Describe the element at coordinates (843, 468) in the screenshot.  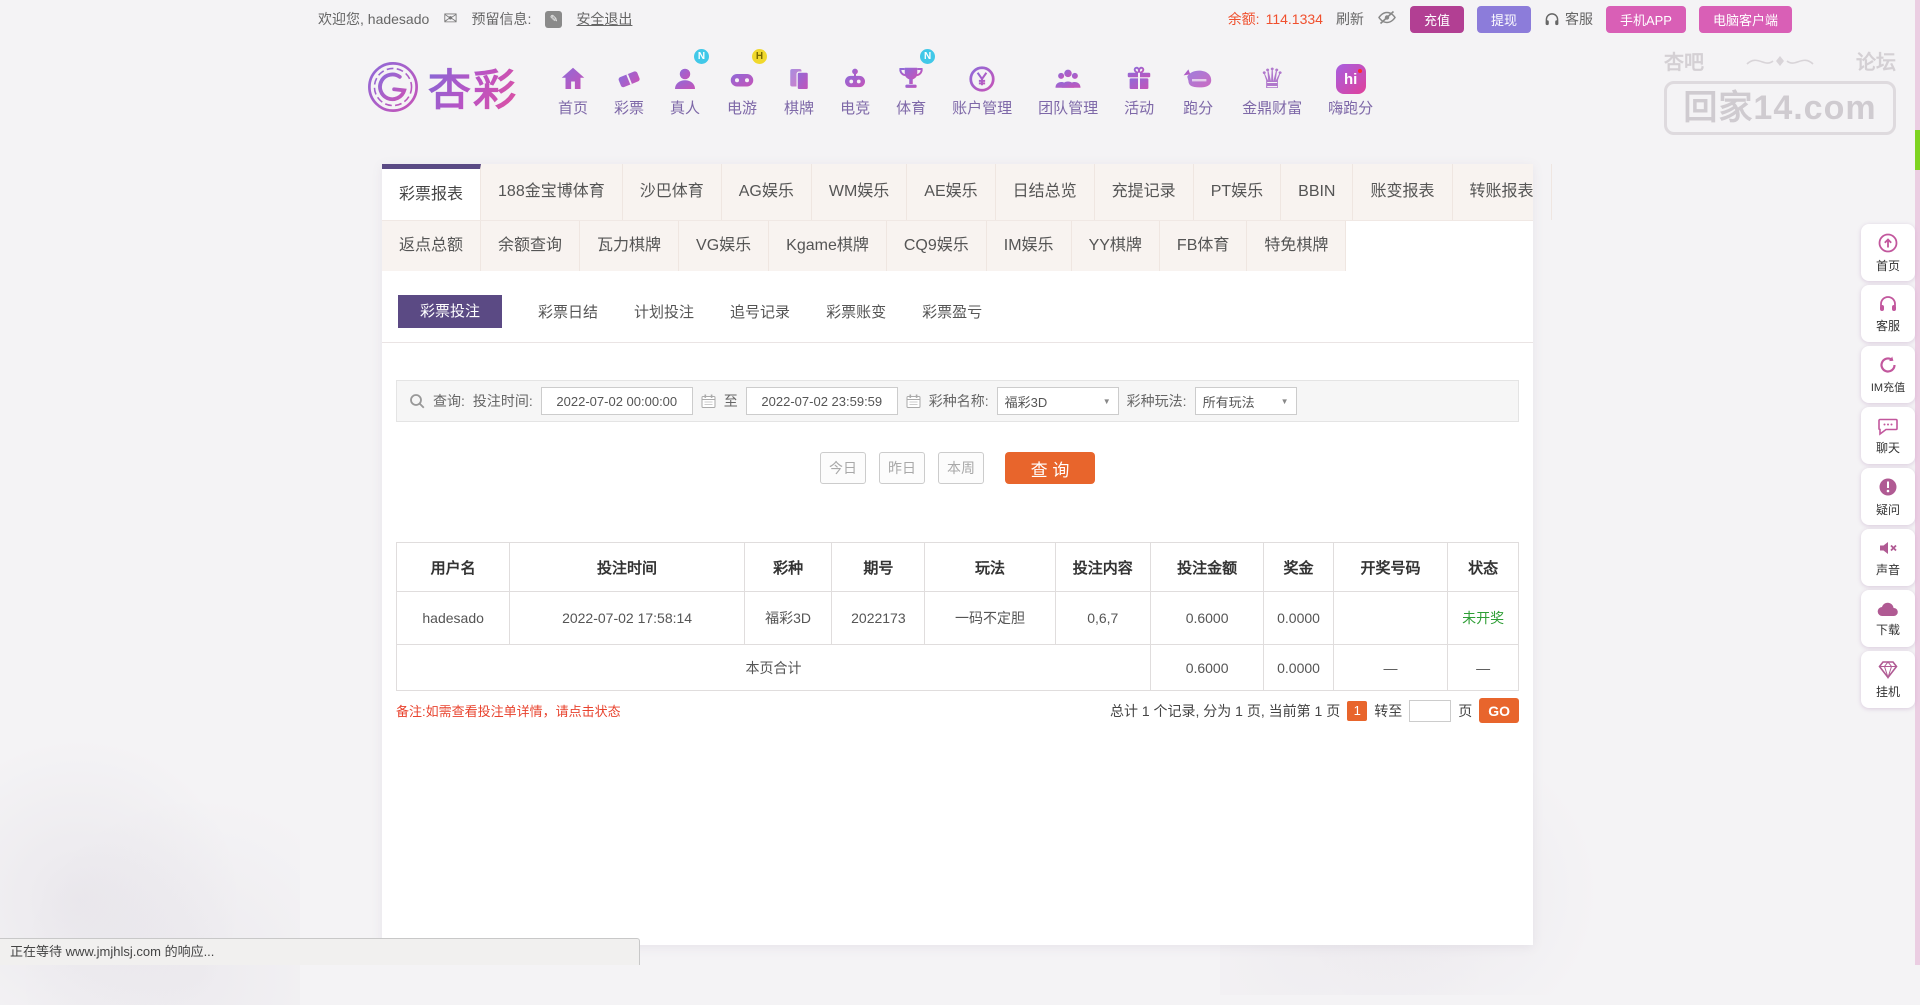
I see `today-button: 今日` at that location.